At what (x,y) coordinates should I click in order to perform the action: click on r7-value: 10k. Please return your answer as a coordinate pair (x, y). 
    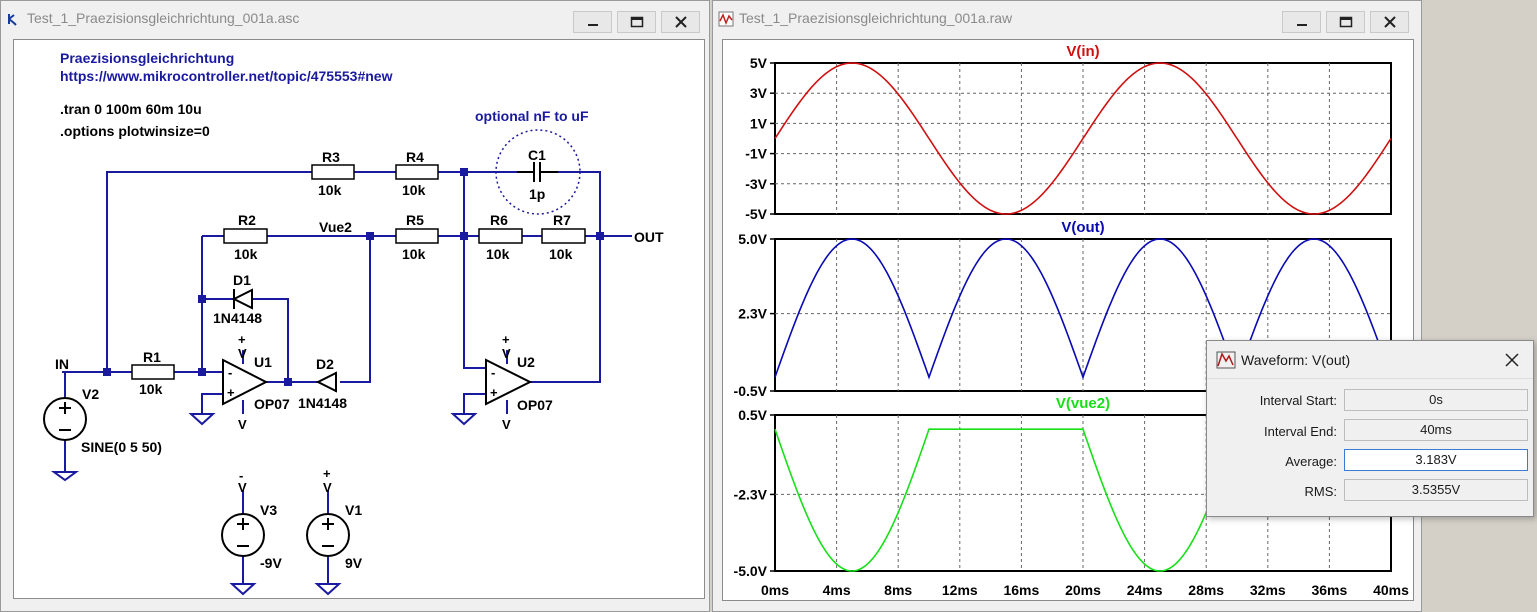
    Looking at the image, I should click on (561, 254).